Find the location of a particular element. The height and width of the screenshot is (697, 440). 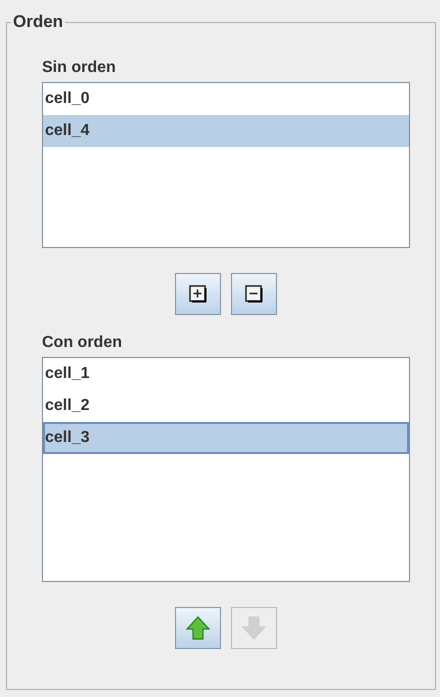

add-button is located at coordinates (198, 294).